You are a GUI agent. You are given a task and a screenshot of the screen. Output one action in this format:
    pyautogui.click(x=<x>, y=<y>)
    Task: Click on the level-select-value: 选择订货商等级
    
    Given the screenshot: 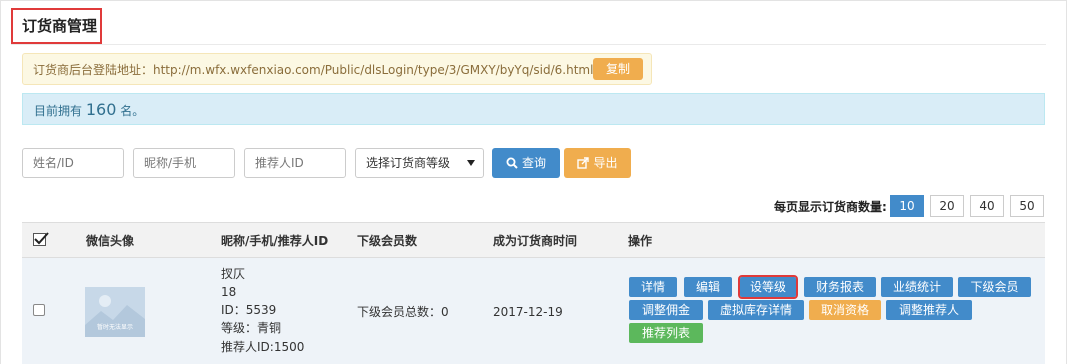 What is the action you would take?
    pyautogui.click(x=408, y=163)
    